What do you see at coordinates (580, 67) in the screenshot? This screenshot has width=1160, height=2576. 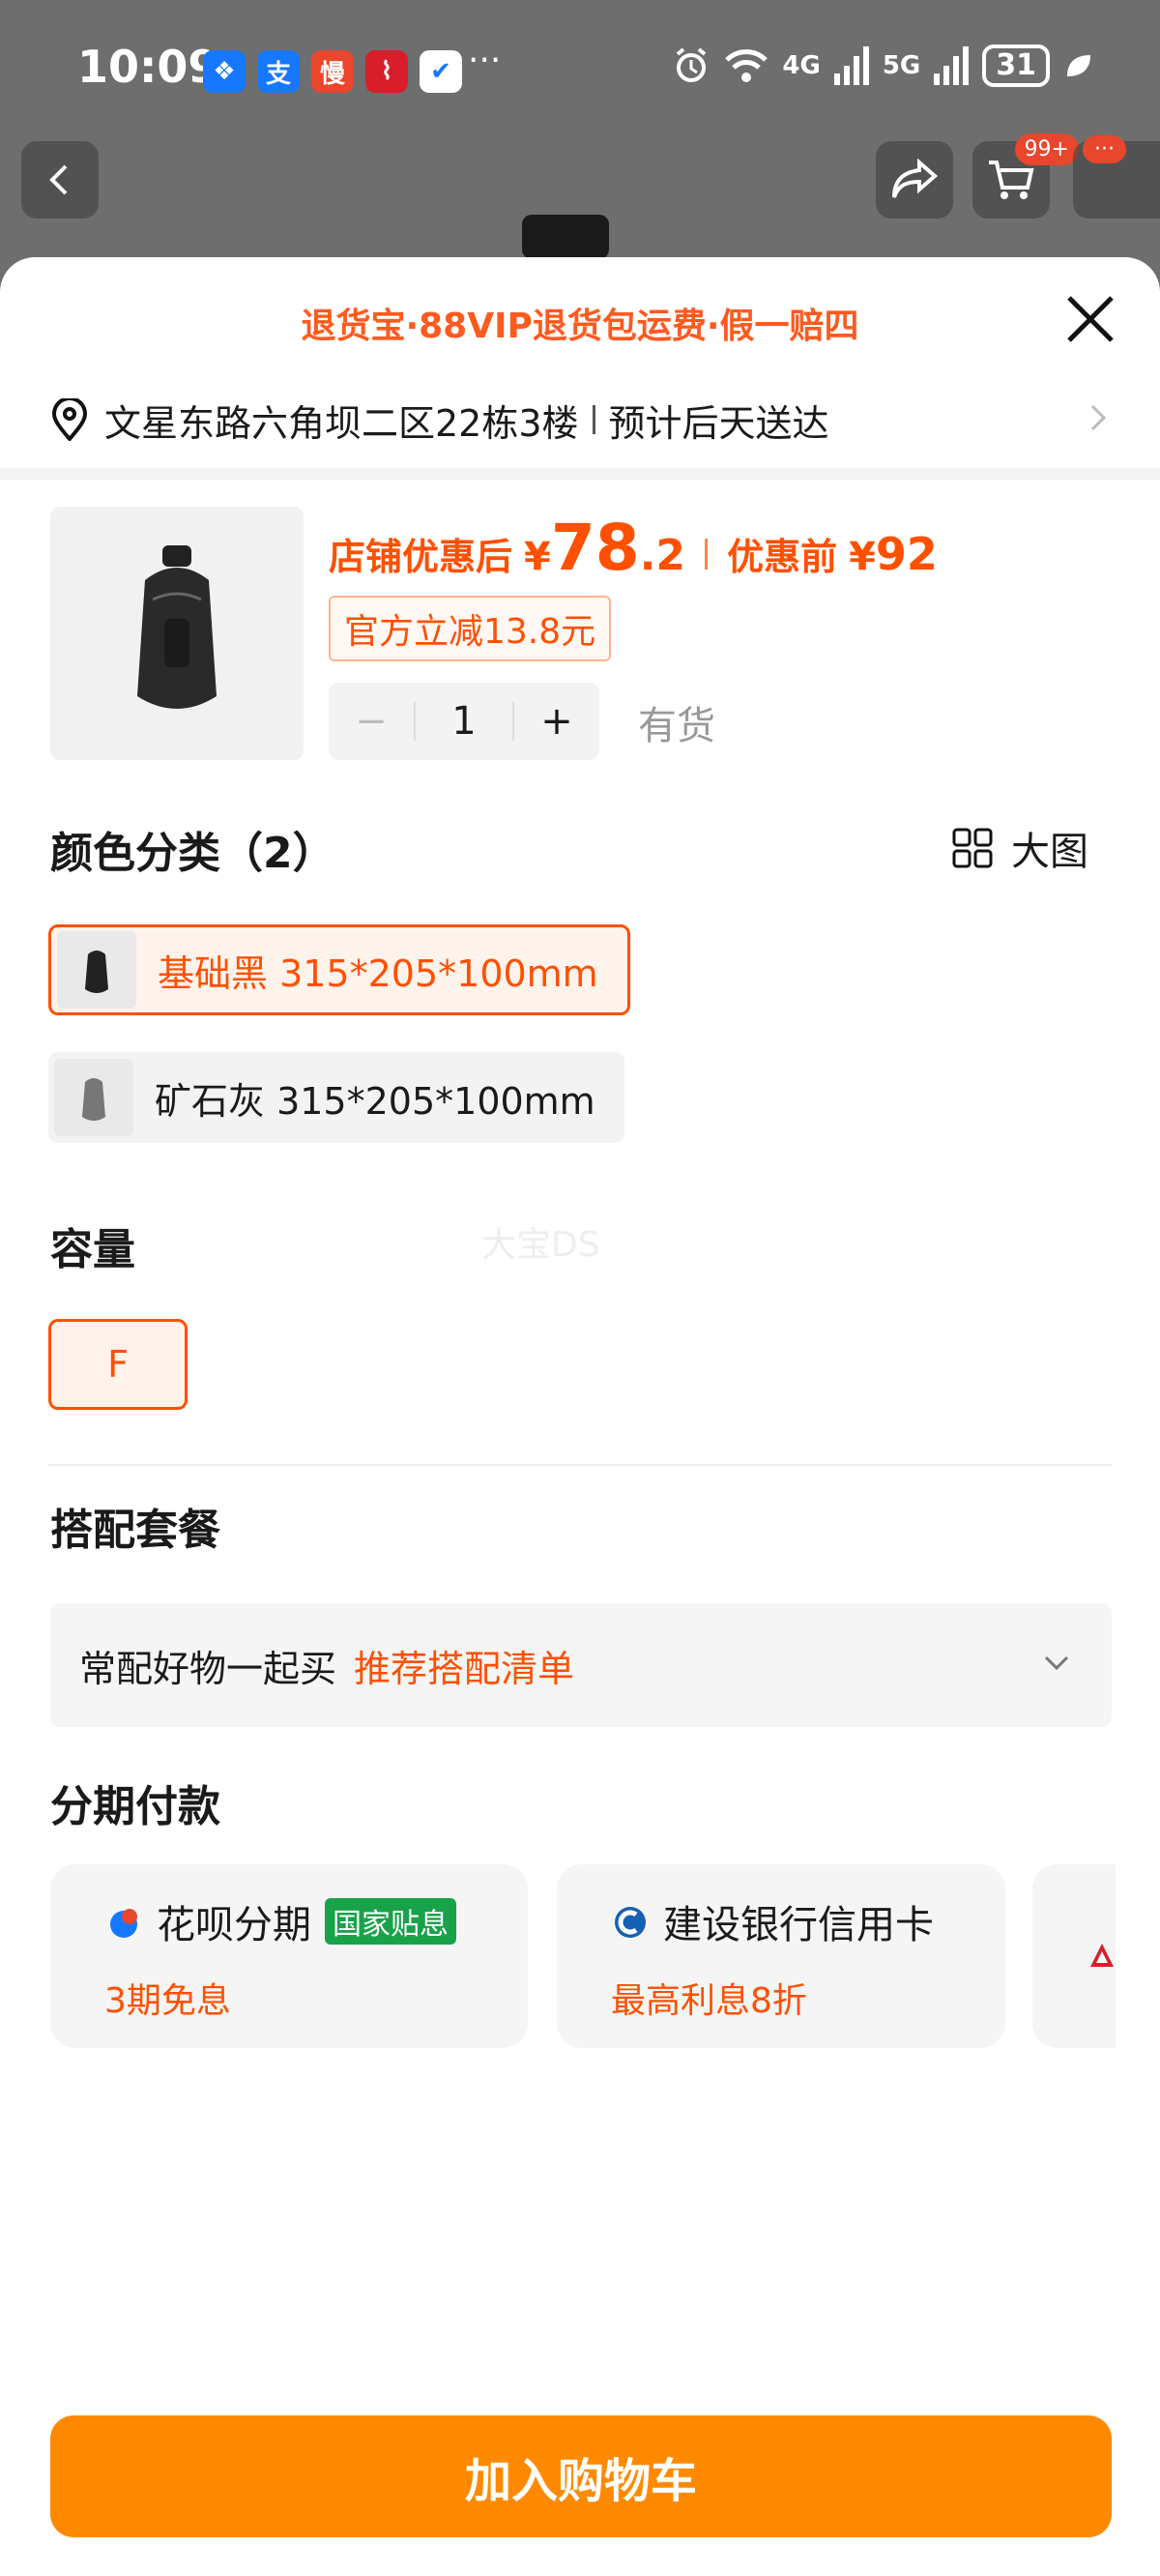 I see `status-bar: 10:09 ❖ 支 慢 ⌇ ✔ ··· 4G 5G 31` at bounding box center [580, 67].